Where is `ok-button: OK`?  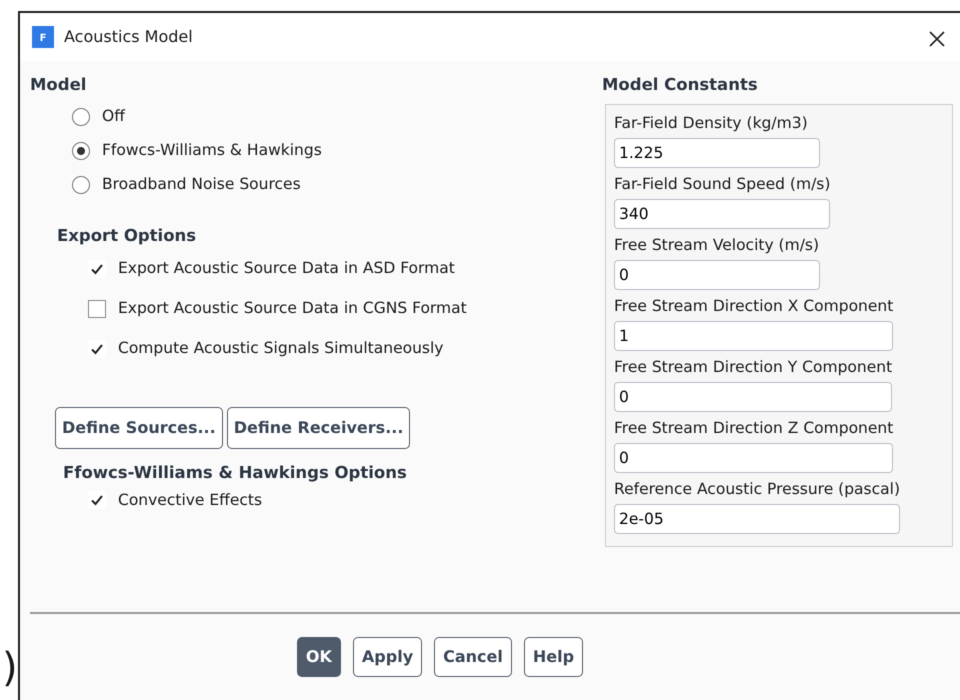 ok-button: OK is located at coordinates (318, 657).